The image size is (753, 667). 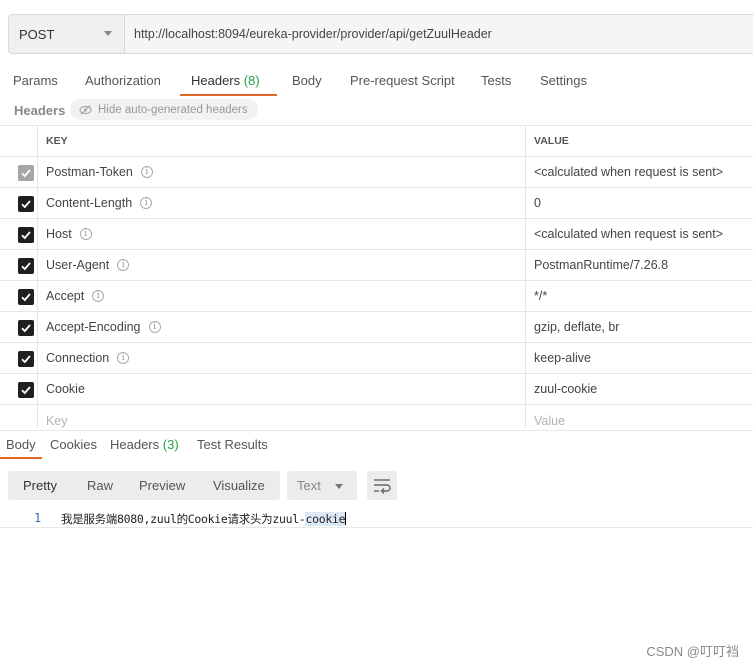 I want to click on tab-response-body: Body, so click(x=21, y=444).